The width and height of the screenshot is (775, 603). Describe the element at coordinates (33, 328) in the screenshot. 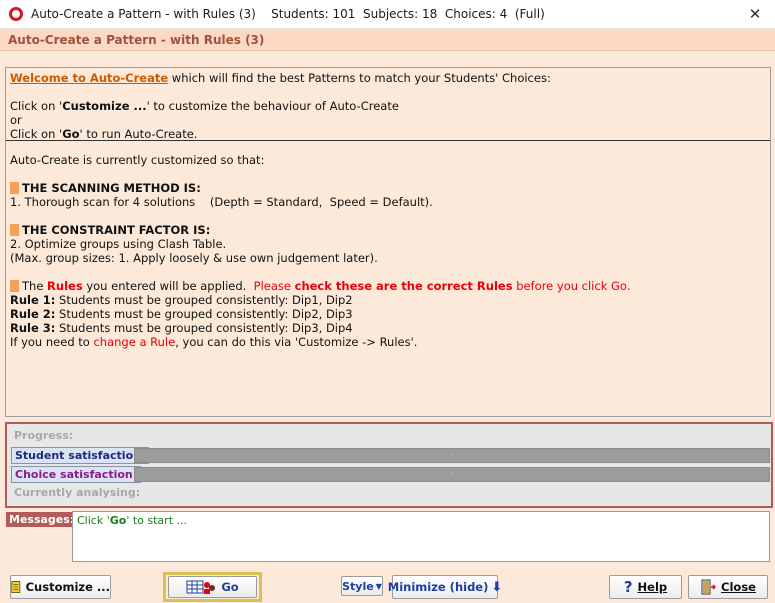

I see `rule-label: Rule 3:` at that location.